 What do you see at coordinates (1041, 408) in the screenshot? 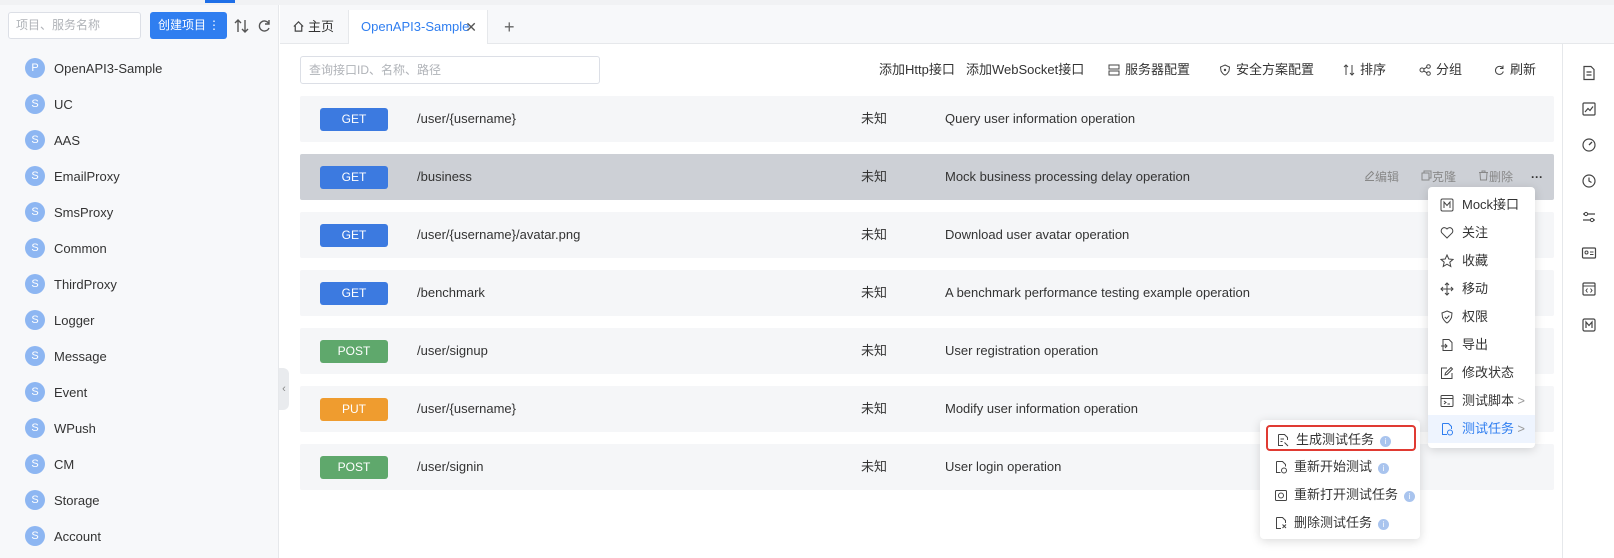
I see `api-description: Modify user information operation` at bounding box center [1041, 408].